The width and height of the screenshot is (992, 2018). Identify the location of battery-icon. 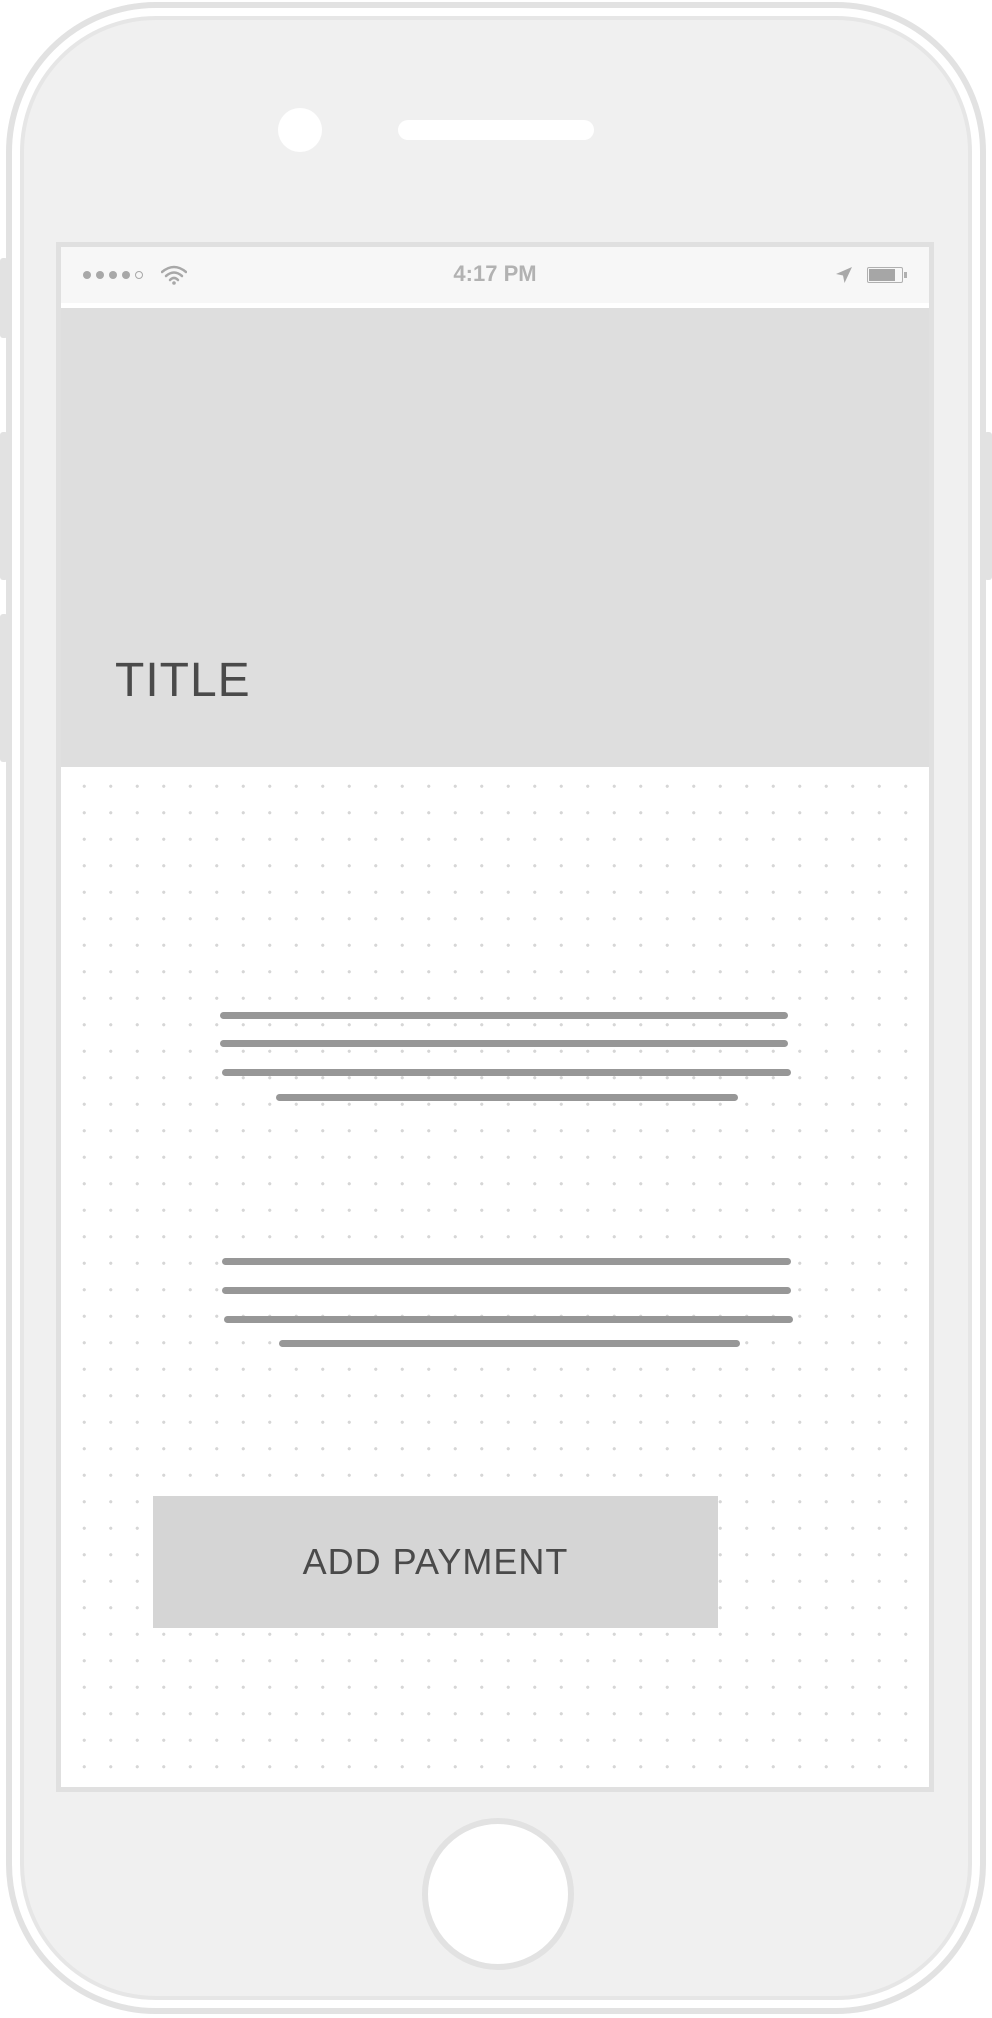
(887, 276).